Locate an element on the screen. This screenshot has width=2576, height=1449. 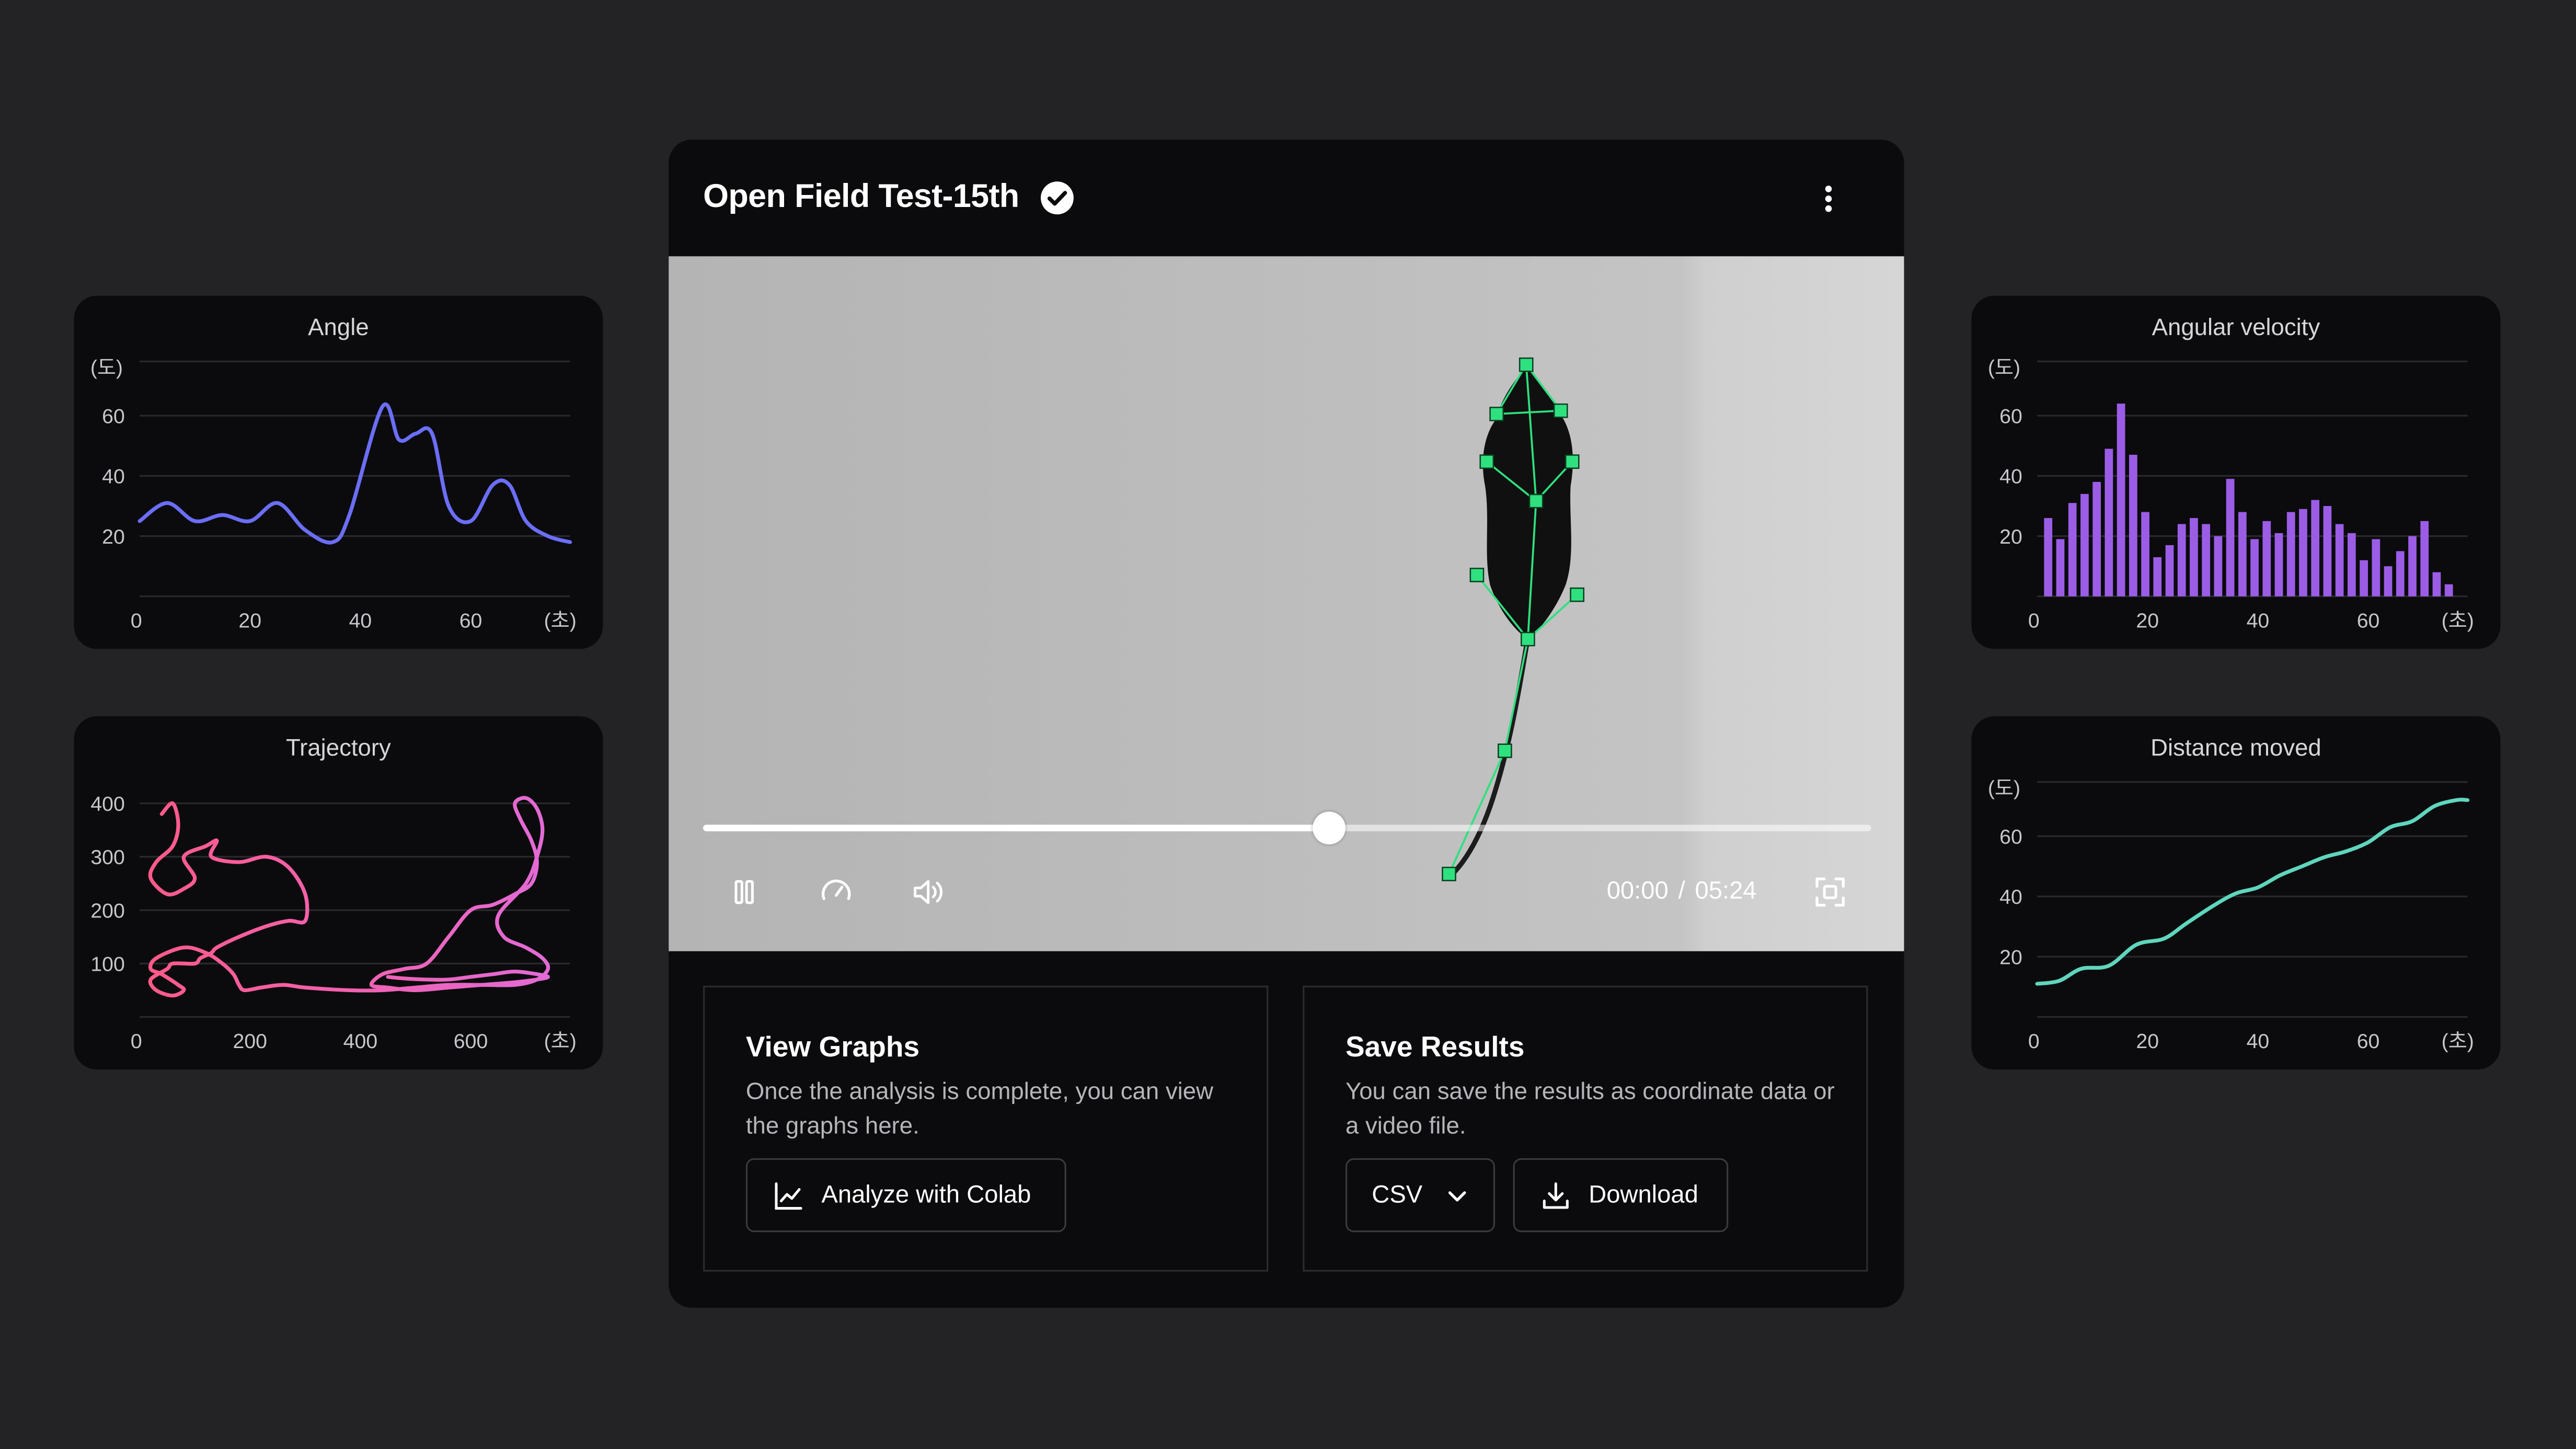
x-tick-label: 200 is located at coordinates (250, 1041).